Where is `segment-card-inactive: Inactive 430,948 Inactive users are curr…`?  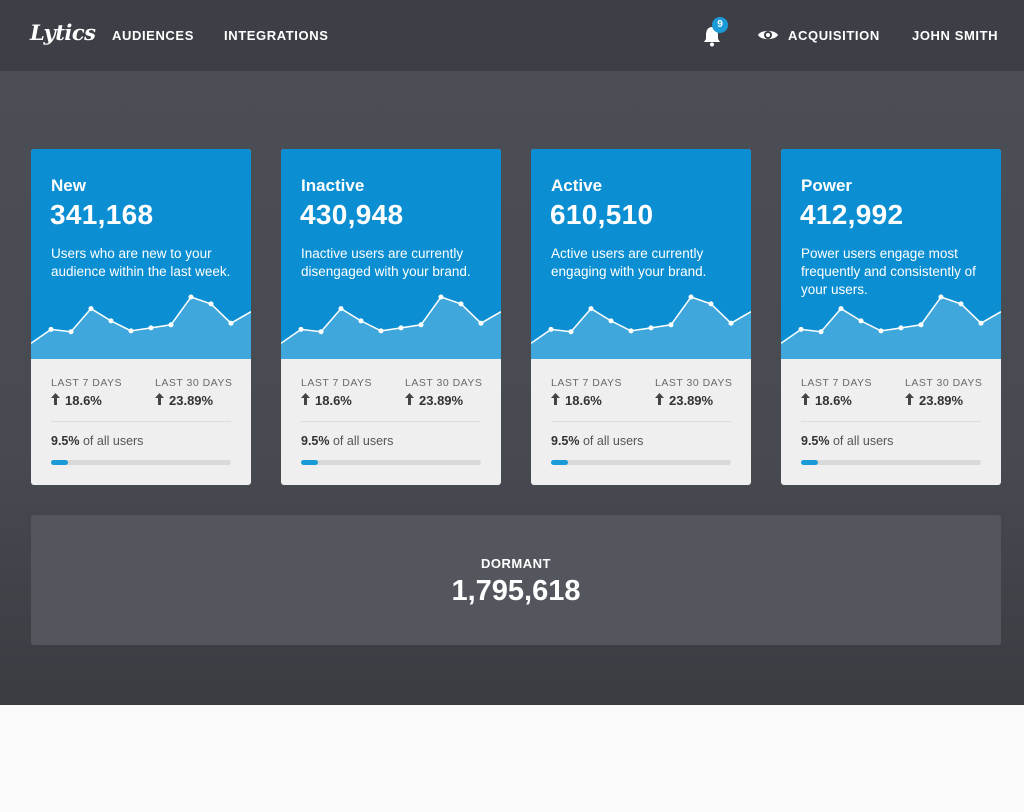 segment-card-inactive: Inactive 430,948 Inactive users are curr… is located at coordinates (391, 317).